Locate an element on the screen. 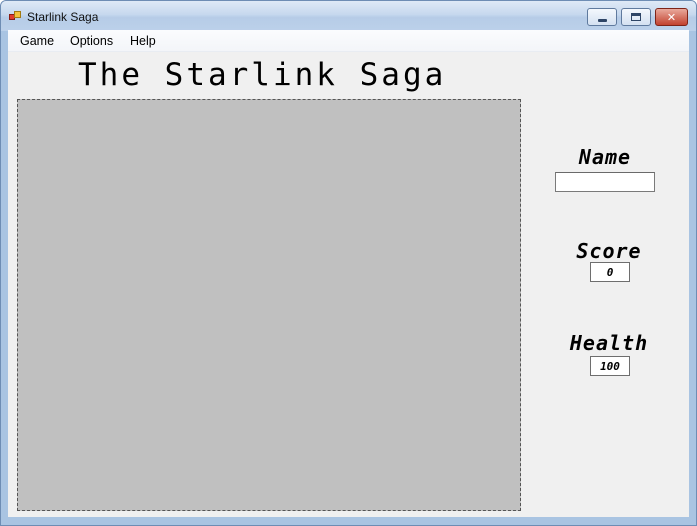  minimize-icon is located at coordinates (602, 20).